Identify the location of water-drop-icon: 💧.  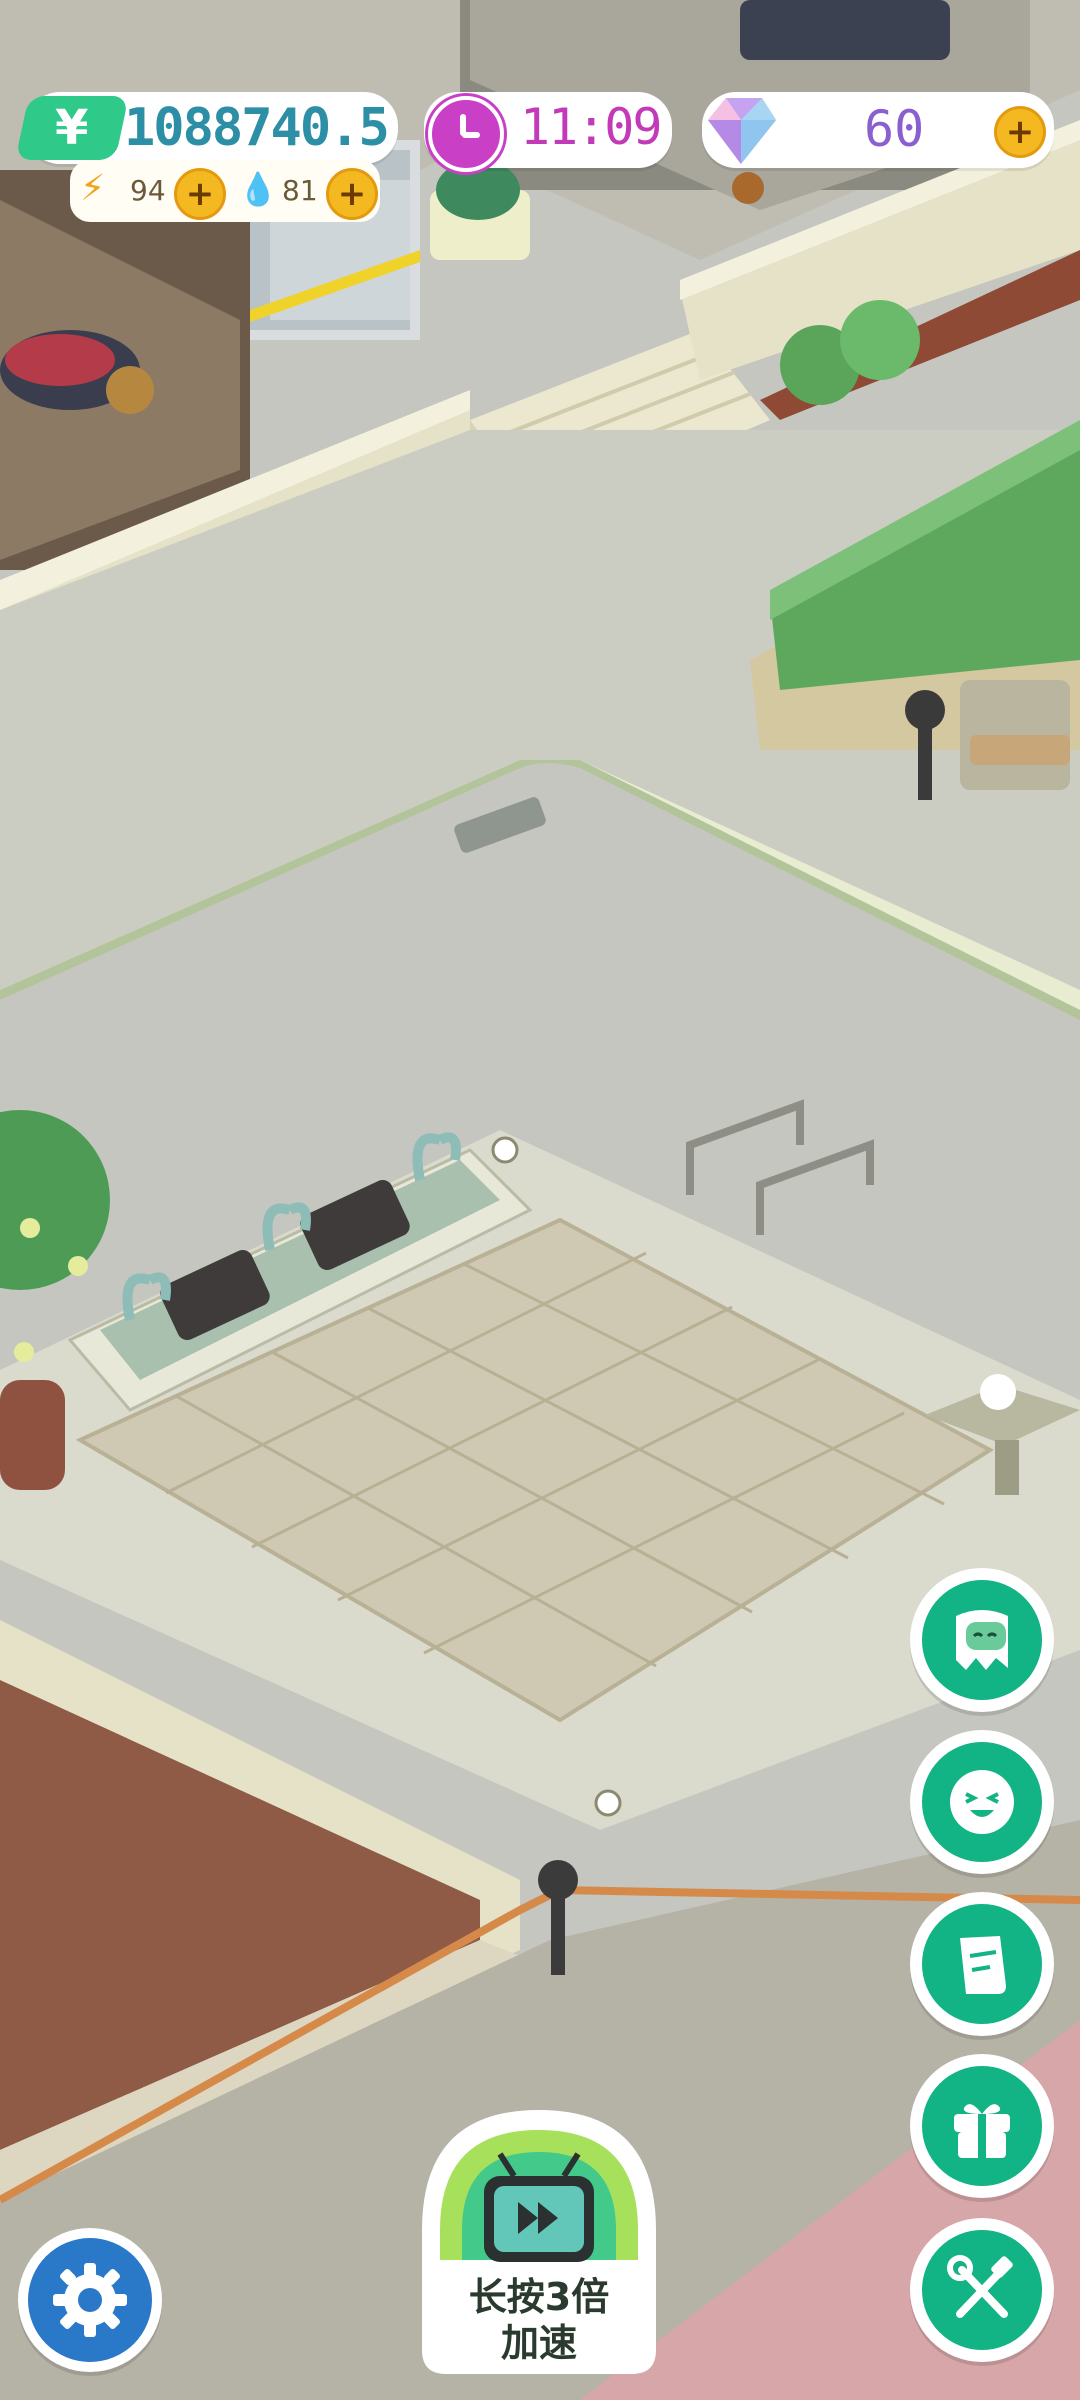
(258, 189).